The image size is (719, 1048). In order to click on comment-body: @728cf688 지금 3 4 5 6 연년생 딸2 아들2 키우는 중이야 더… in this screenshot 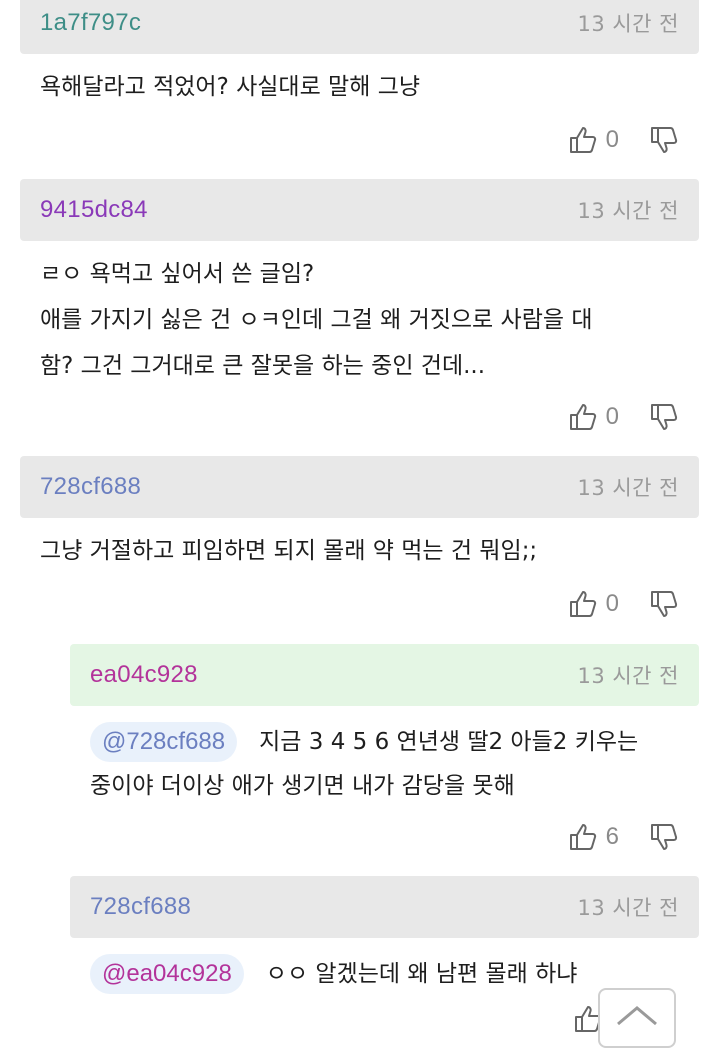, I will do `click(384, 757)`.